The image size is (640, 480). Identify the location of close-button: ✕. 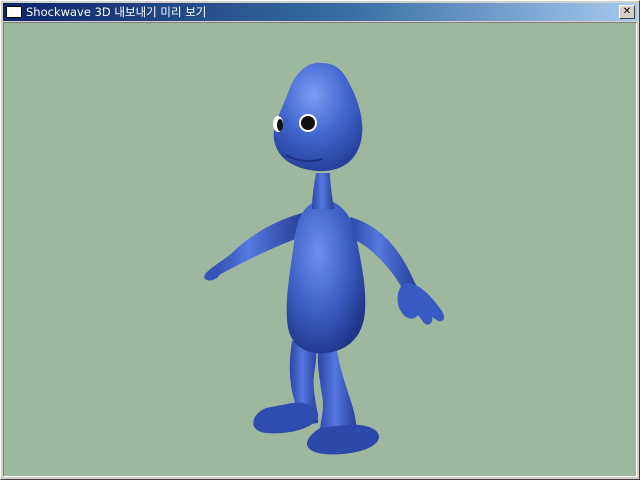
(627, 12).